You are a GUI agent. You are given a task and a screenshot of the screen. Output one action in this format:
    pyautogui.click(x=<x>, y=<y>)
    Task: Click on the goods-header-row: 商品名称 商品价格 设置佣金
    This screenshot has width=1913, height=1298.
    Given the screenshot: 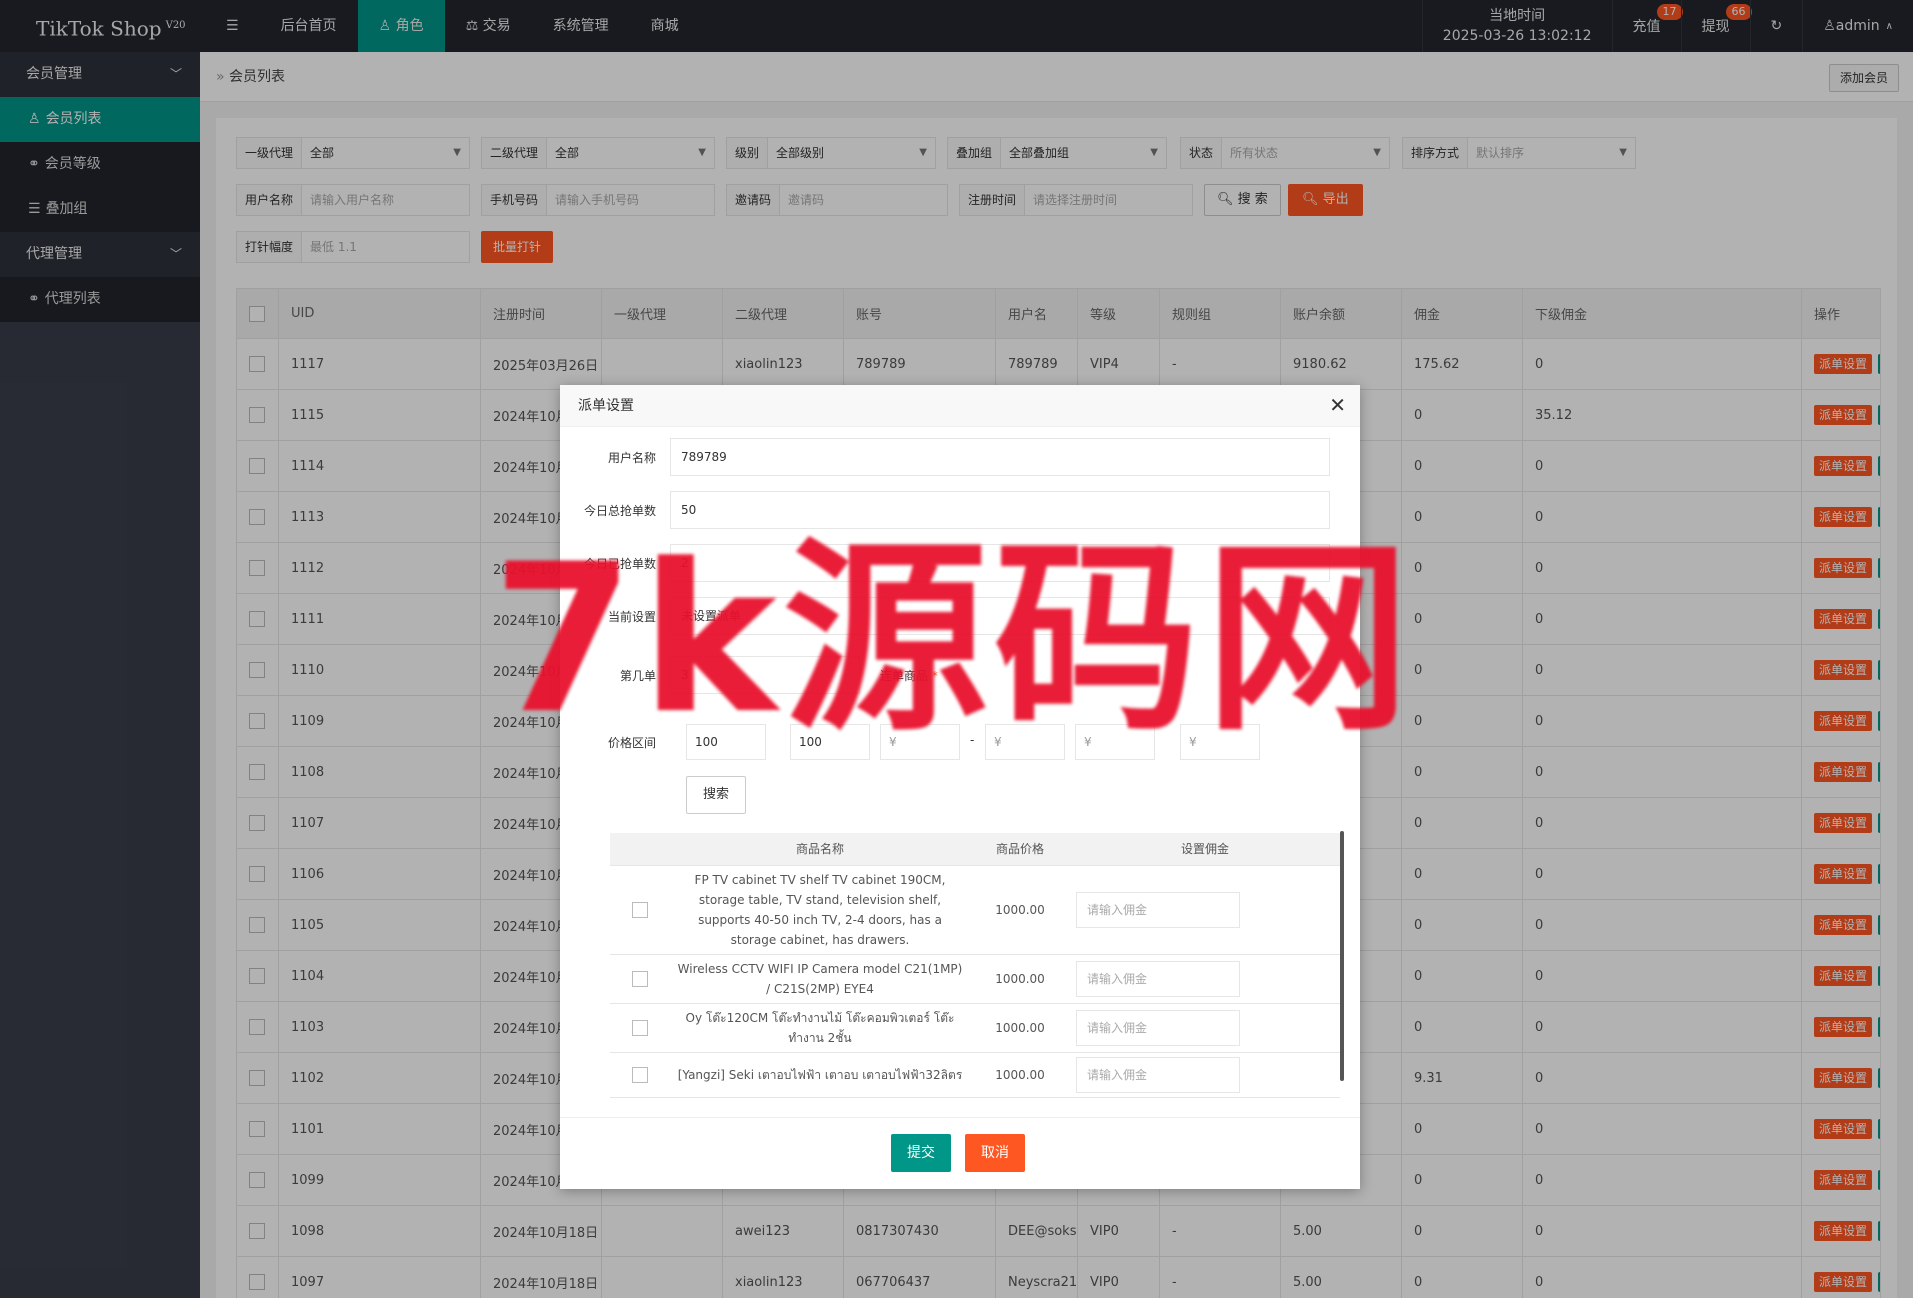 What is the action you would take?
    pyautogui.click(x=975, y=849)
    